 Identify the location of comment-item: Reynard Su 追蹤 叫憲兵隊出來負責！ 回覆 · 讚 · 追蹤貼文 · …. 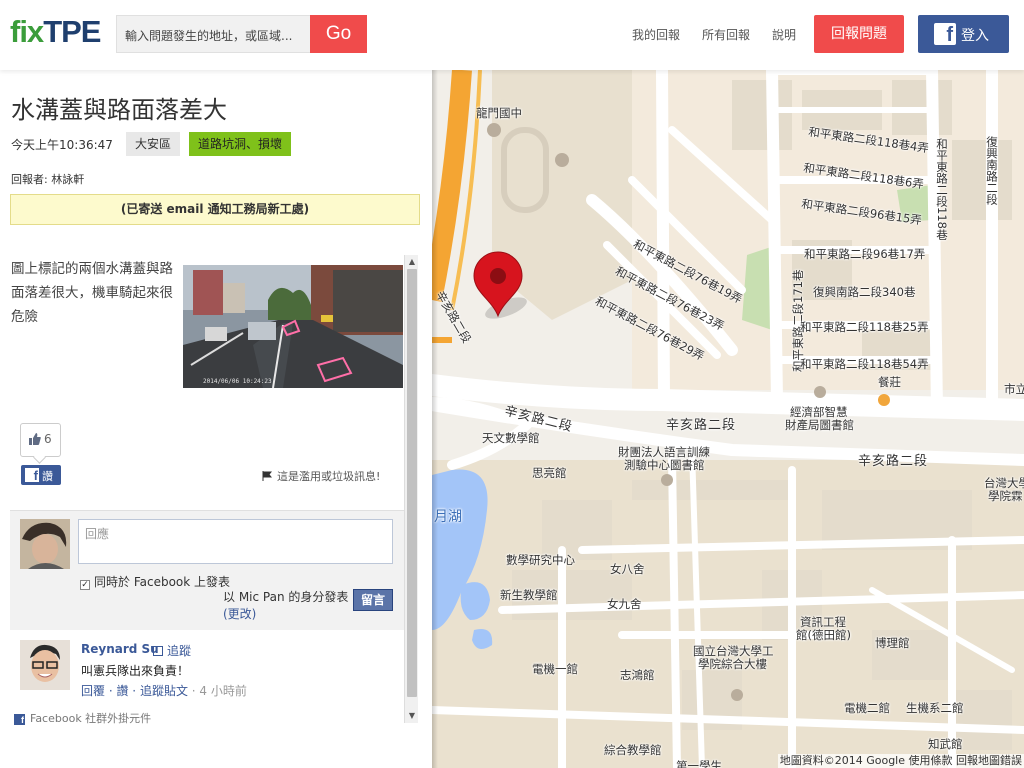
(210, 670).